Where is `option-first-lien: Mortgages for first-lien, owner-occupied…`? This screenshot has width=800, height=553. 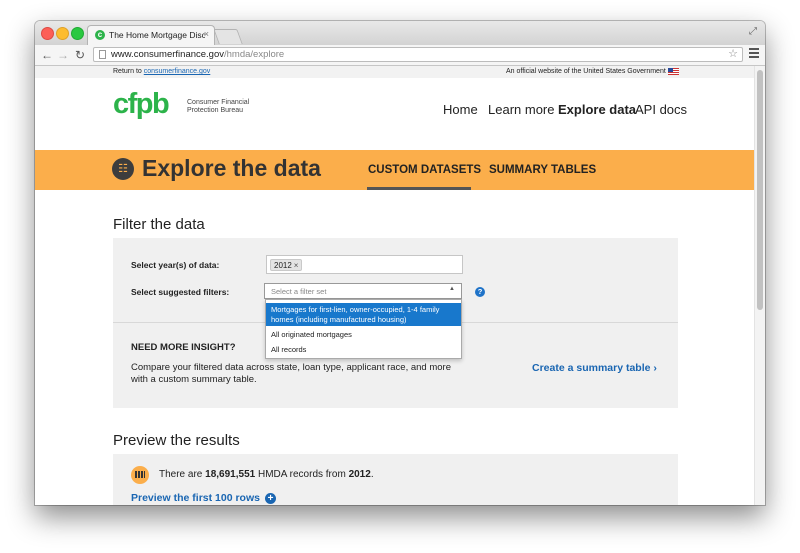 option-first-lien: Mortgages for first-lien, owner-occupied… is located at coordinates (363, 314).